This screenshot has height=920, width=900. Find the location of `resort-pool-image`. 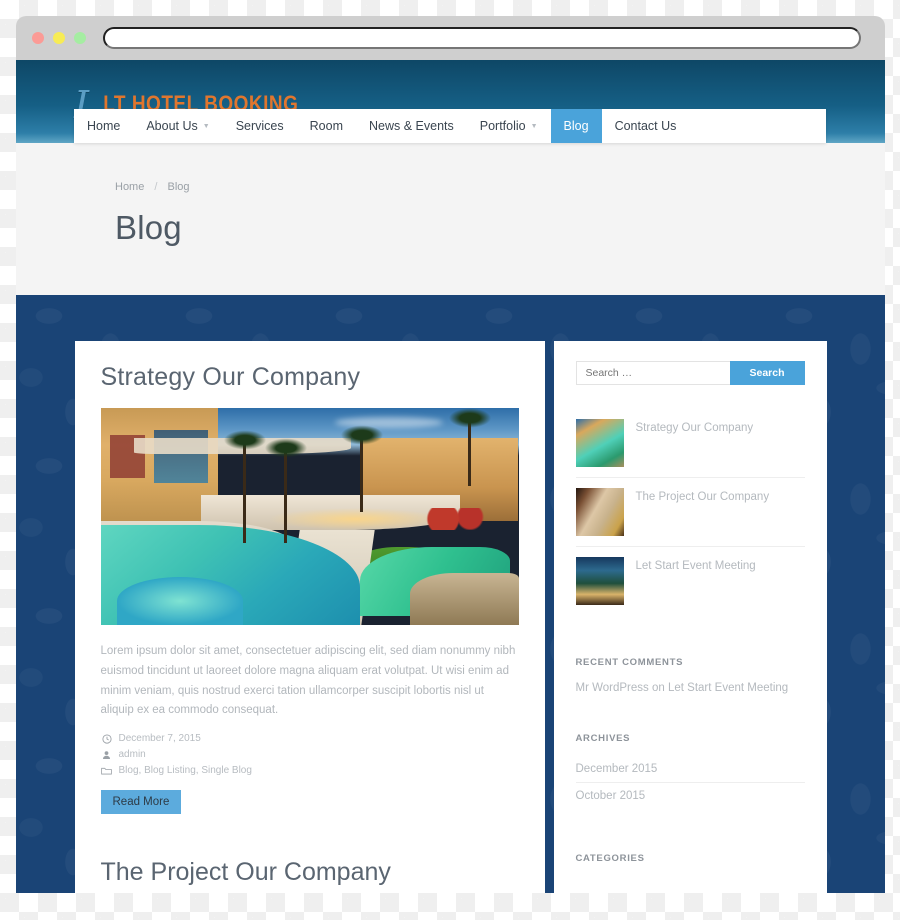

resort-pool-image is located at coordinates (309, 516).